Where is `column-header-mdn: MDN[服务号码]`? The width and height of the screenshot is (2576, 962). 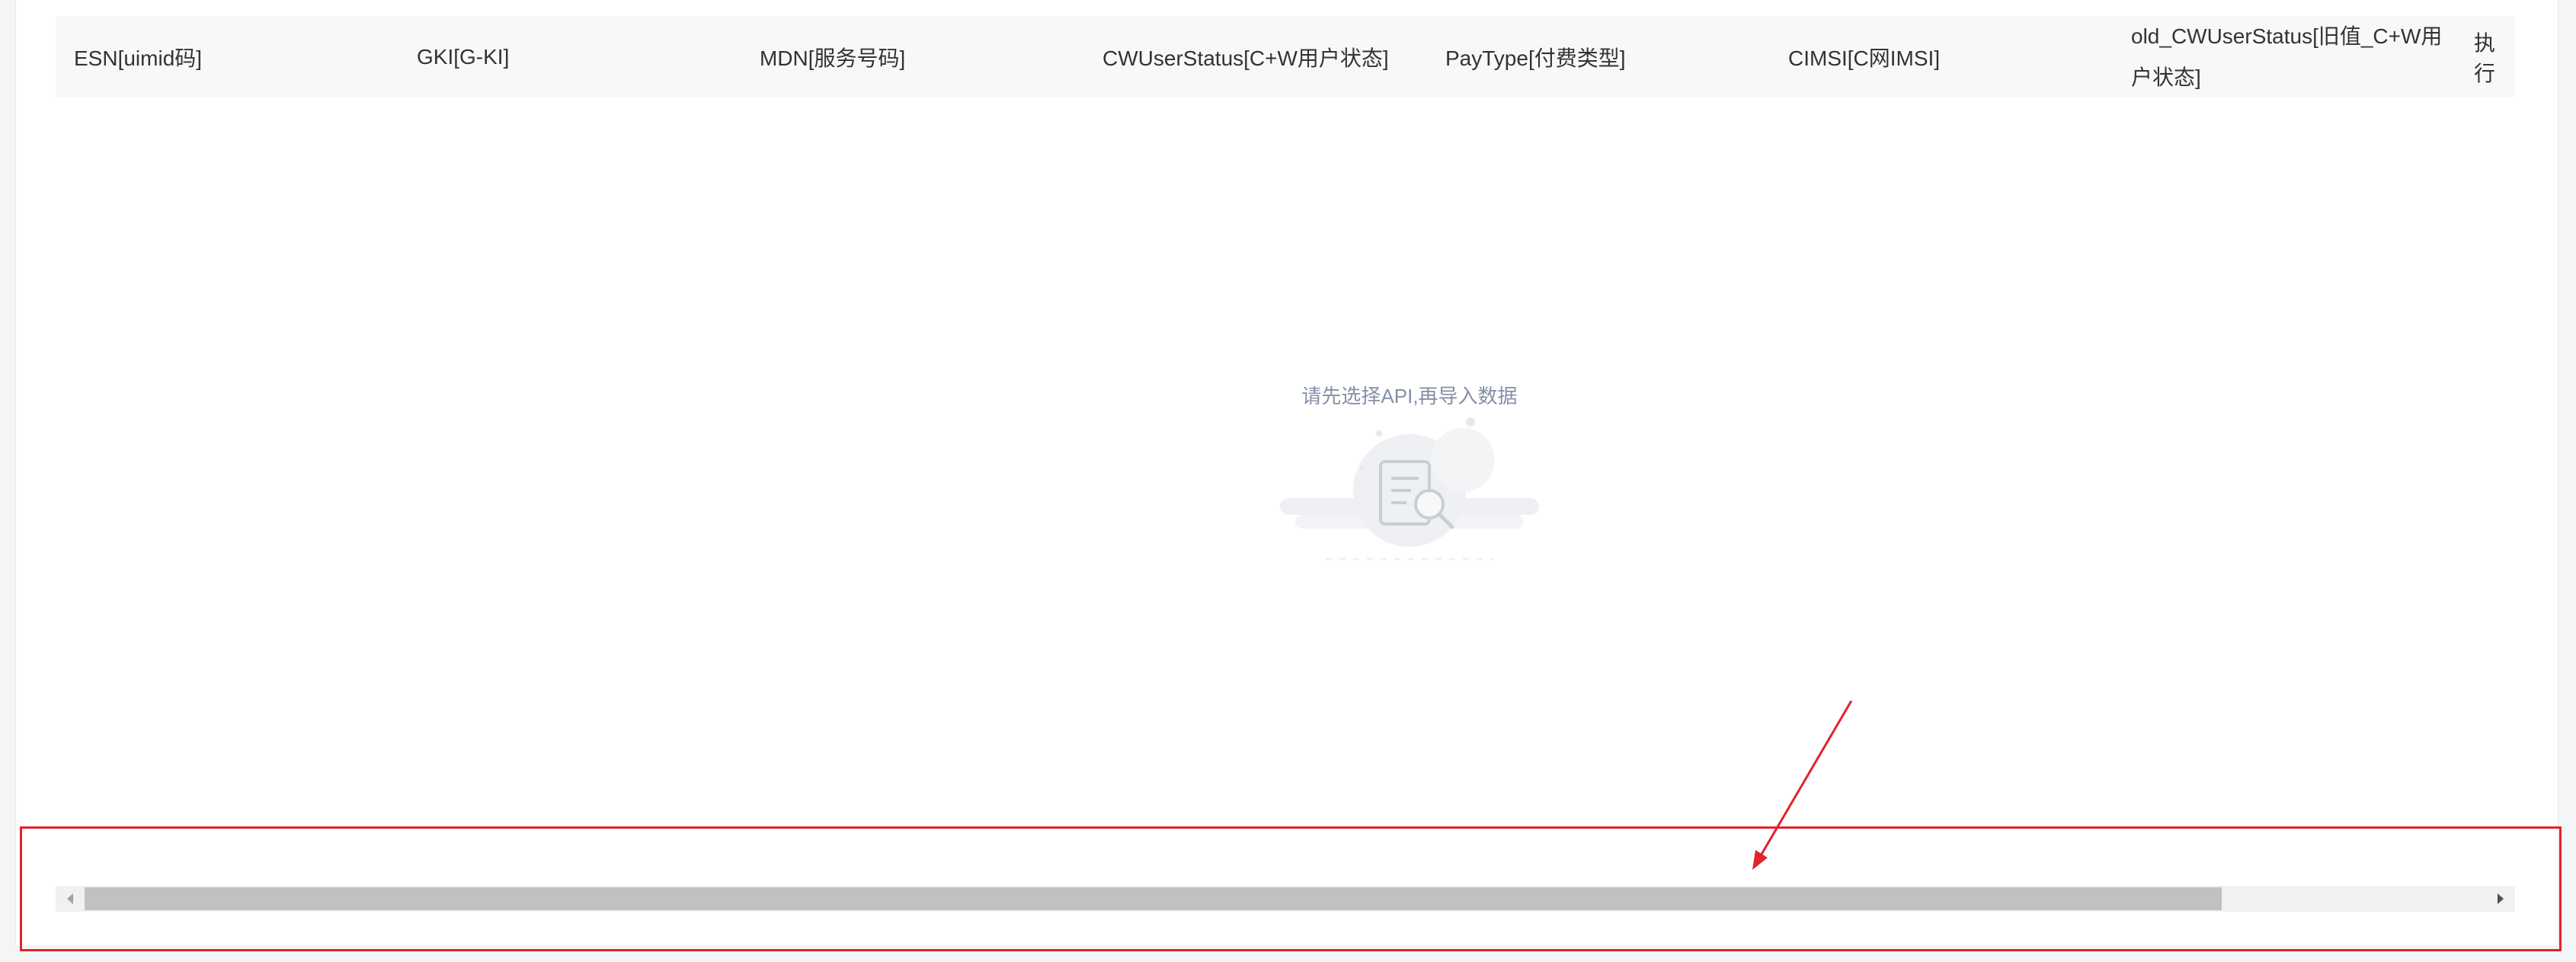
column-header-mdn: MDN[服务号码] is located at coordinates (832, 56).